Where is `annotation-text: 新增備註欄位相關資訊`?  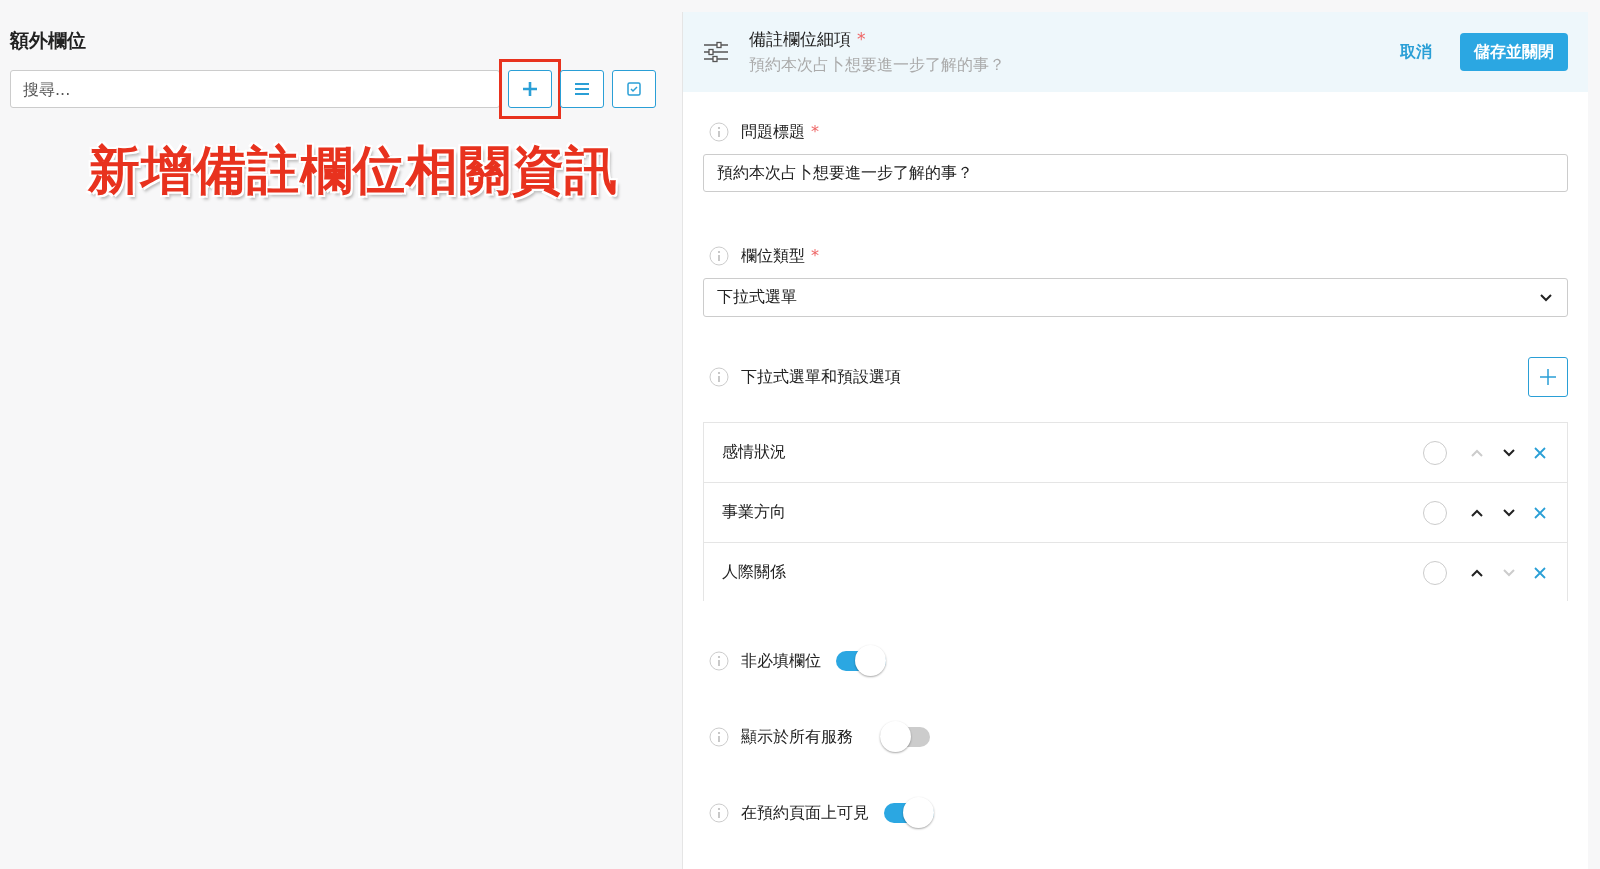 annotation-text: 新增備註欄位相關資訊 is located at coordinates (353, 170).